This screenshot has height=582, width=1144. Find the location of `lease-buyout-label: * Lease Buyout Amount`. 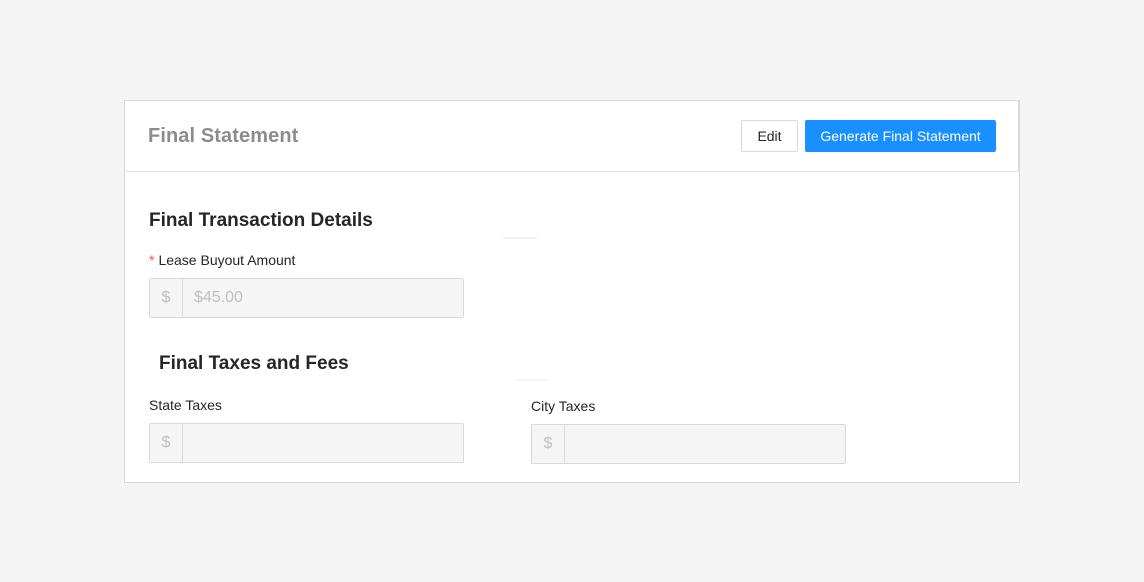

lease-buyout-label: * Lease Buyout Amount is located at coordinates (222, 260).